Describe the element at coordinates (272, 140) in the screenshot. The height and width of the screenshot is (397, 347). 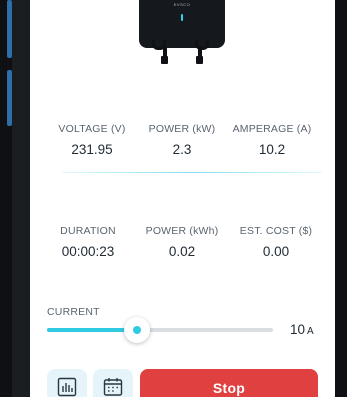
I see `amperage-metric: AMPERAGE (A) 10.2` at that location.